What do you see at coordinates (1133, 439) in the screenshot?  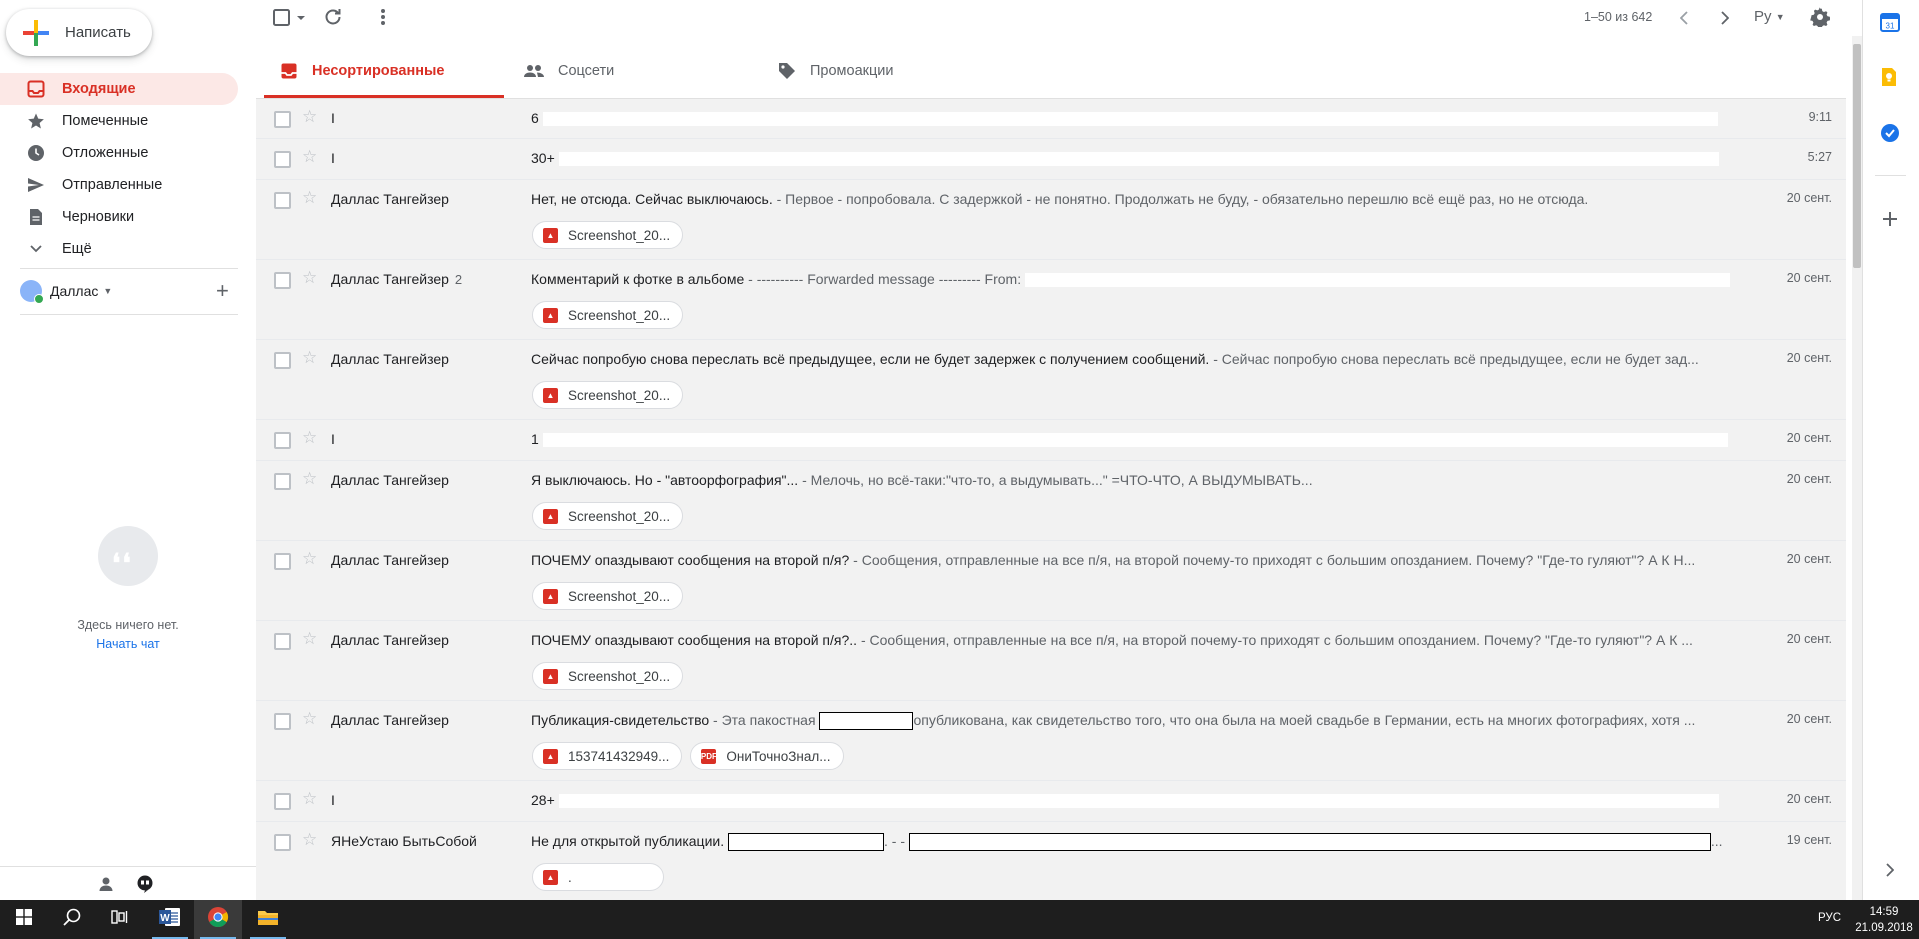 I see `email-content: 1` at bounding box center [1133, 439].